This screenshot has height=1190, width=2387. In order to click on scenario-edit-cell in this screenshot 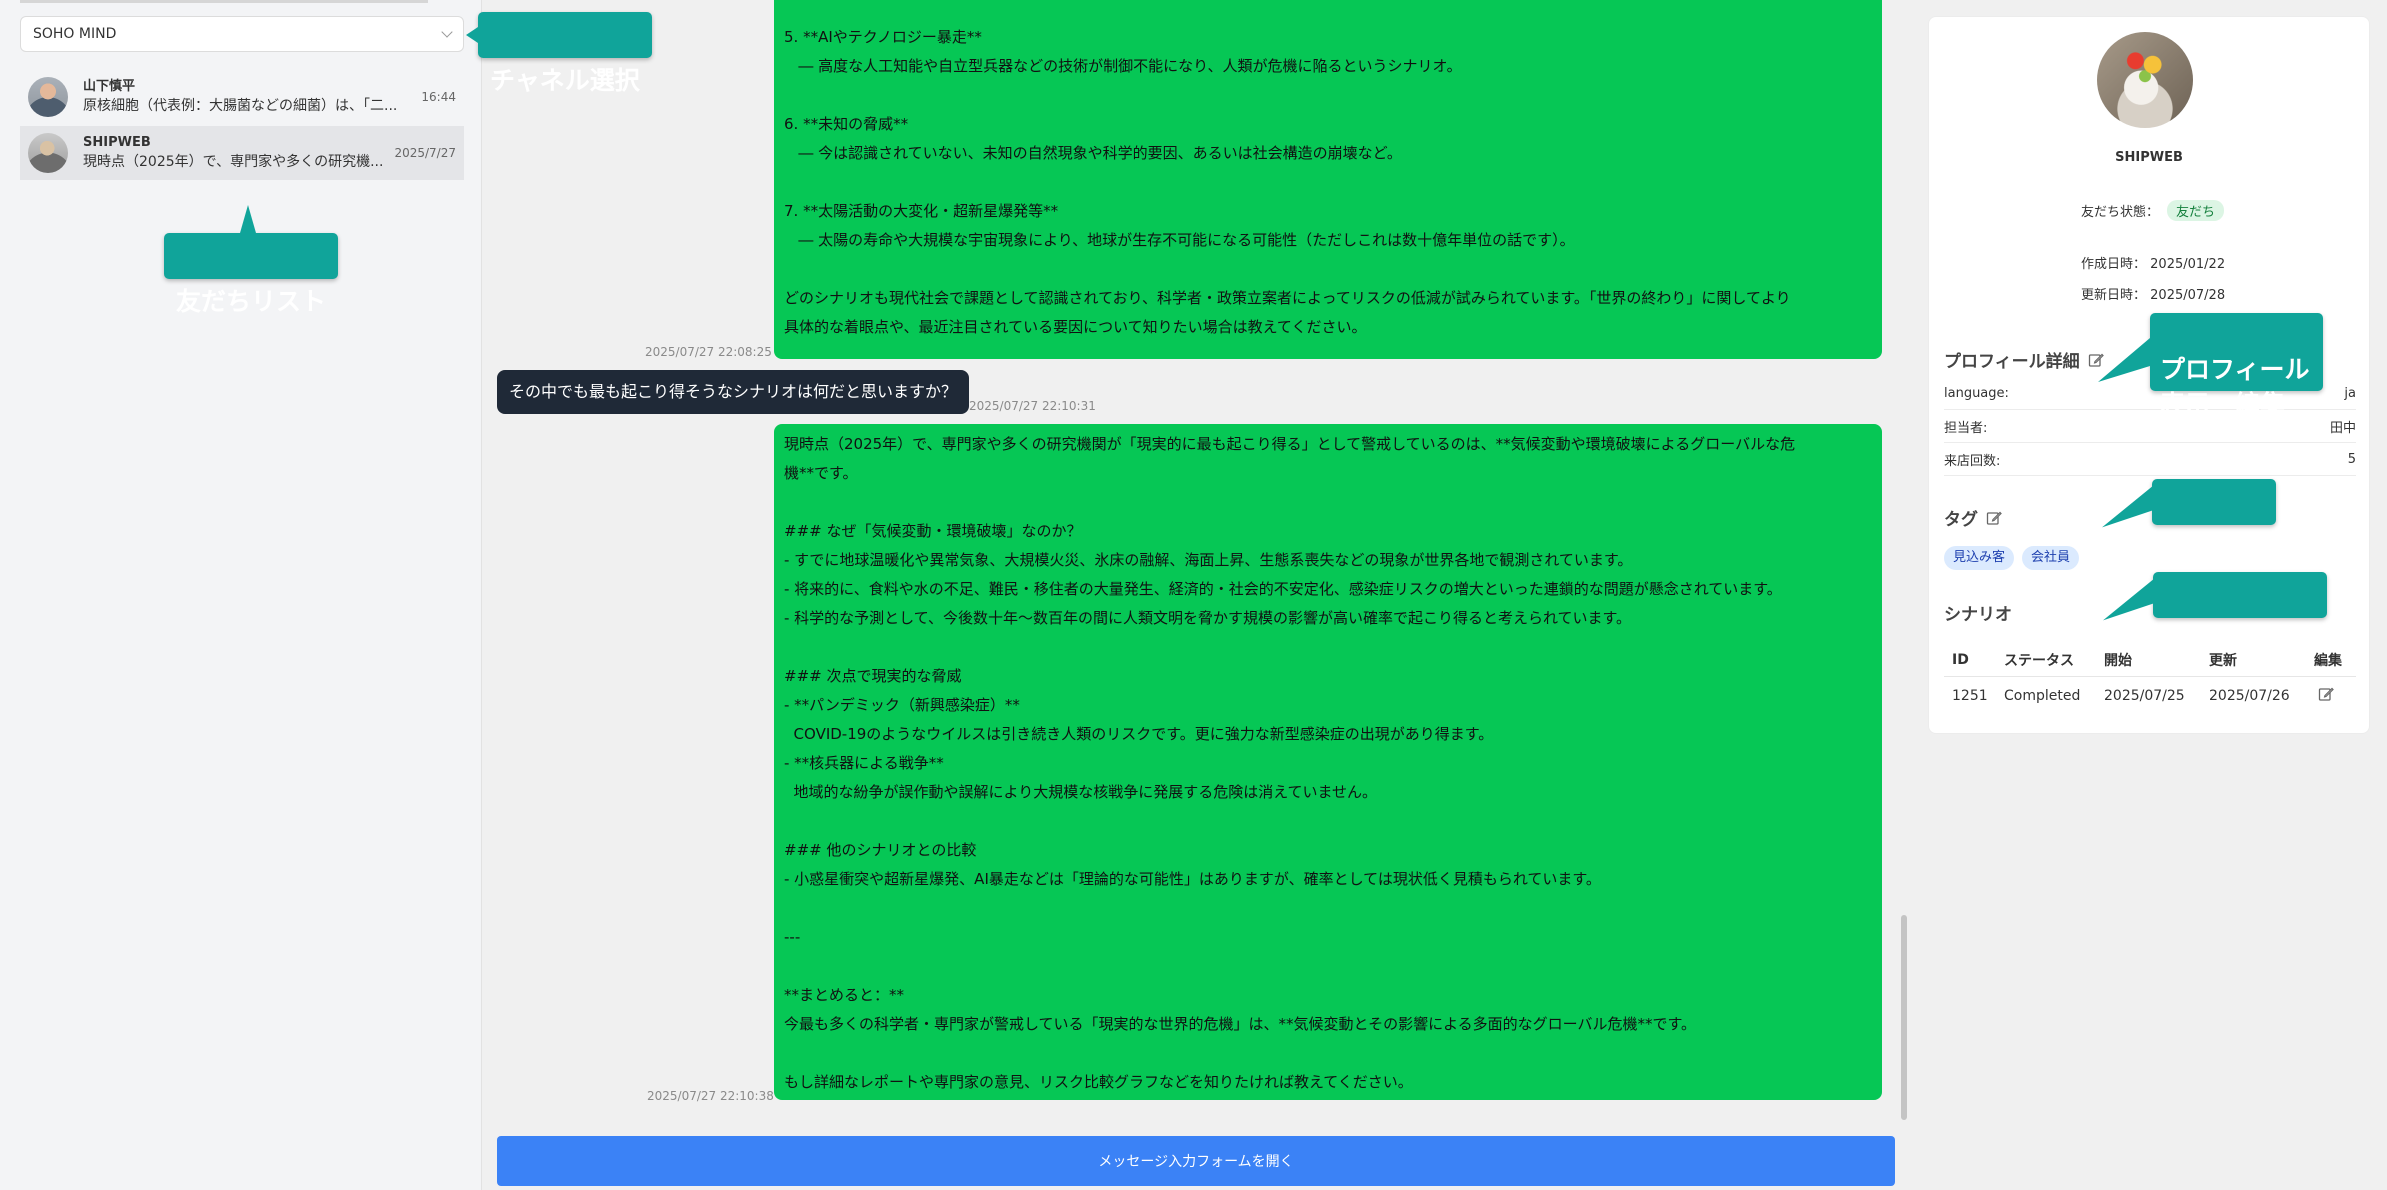, I will do `click(2331, 696)`.